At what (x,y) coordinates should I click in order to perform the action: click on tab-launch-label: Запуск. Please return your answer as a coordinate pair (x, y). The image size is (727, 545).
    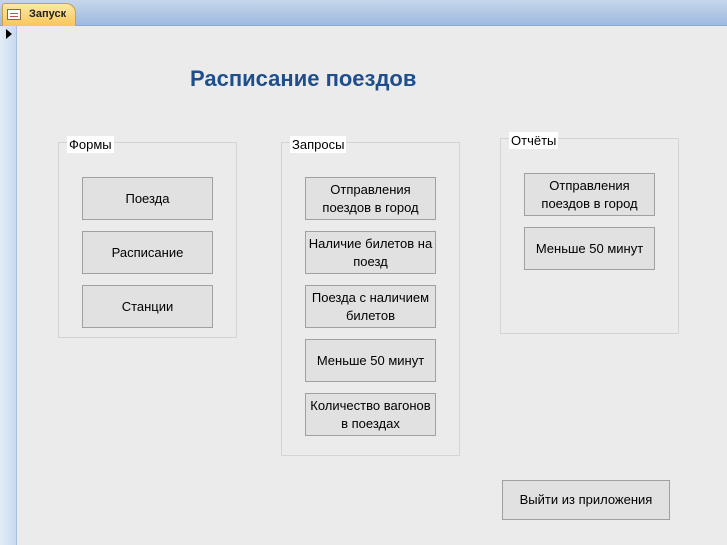
    Looking at the image, I should click on (48, 14).